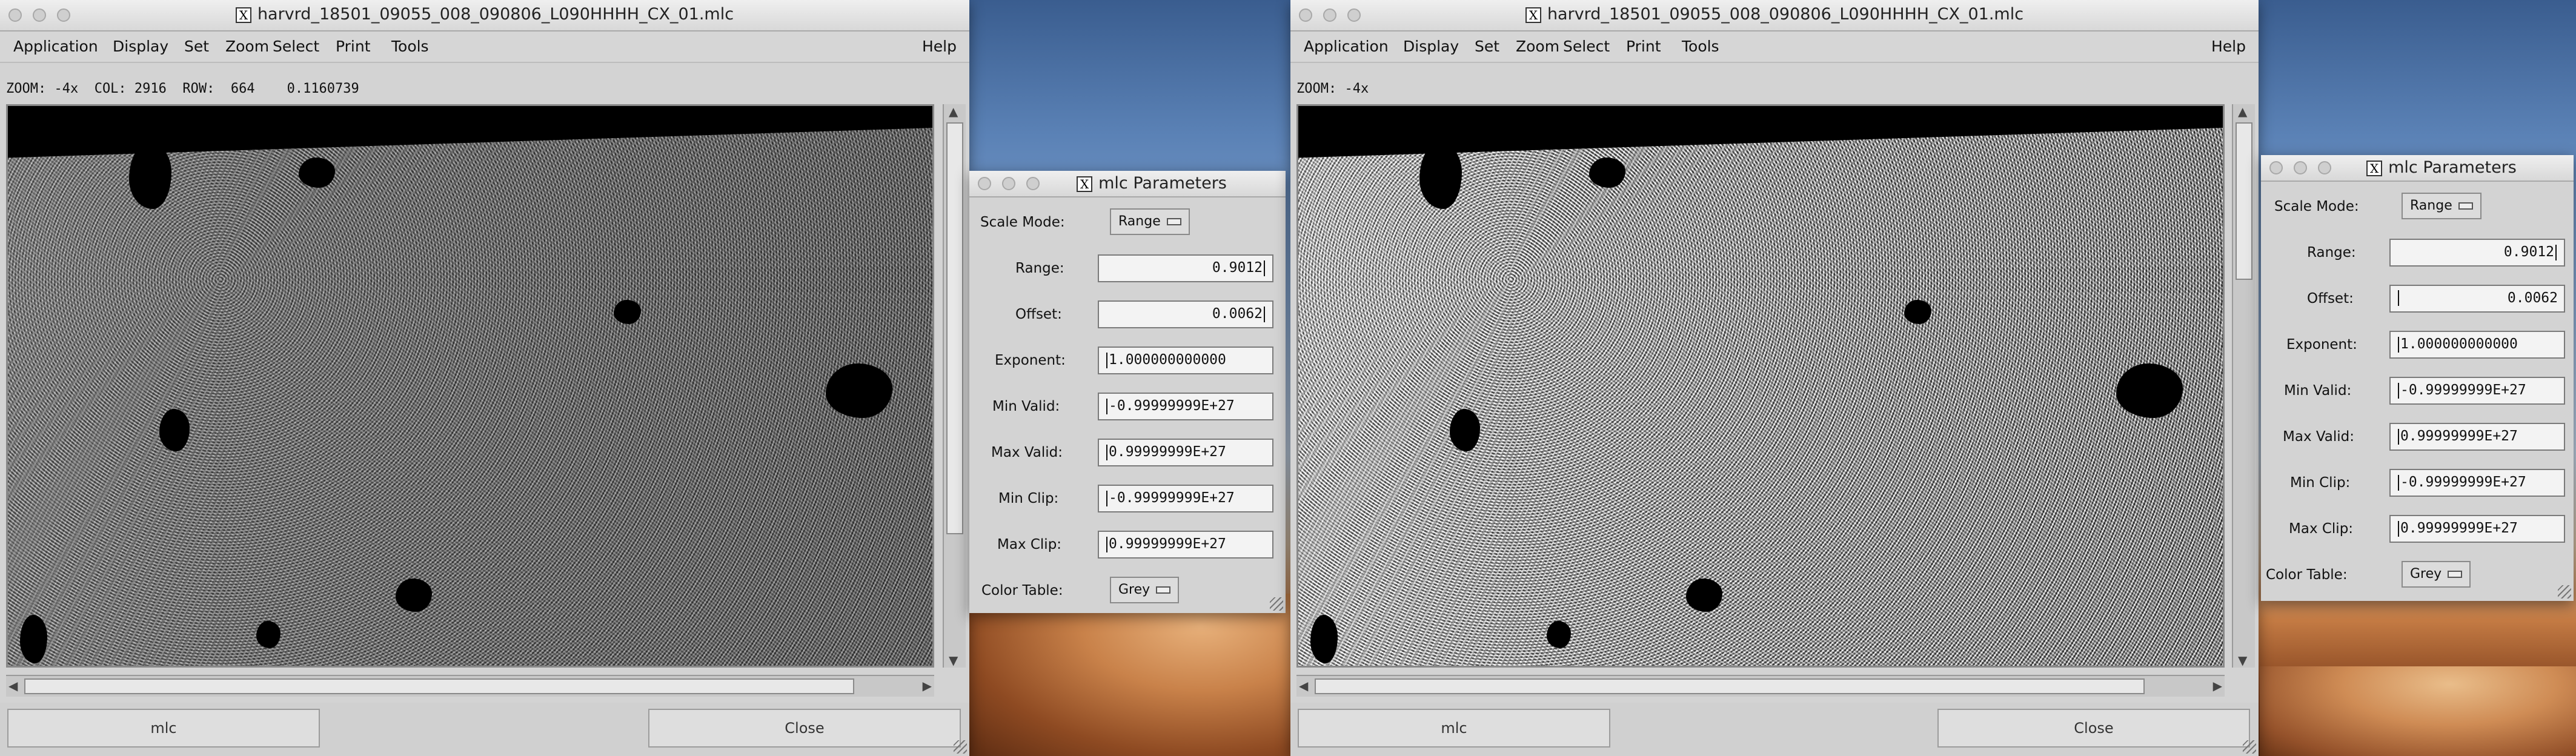 This screenshot has width=2576, height=756. Describe the element at coordinates (1085, 184) in the screenshot. I see `x11-icon: X` at that location.